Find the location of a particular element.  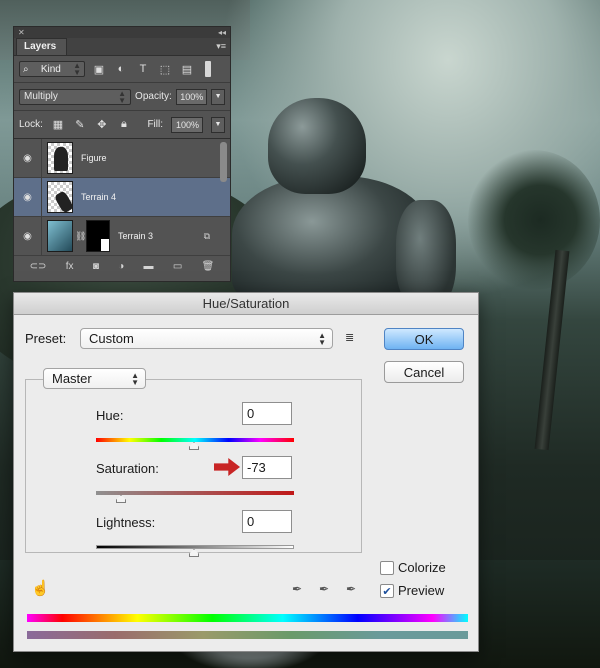

new-layer-icon: ▭ is located at coordinates (177, 266).